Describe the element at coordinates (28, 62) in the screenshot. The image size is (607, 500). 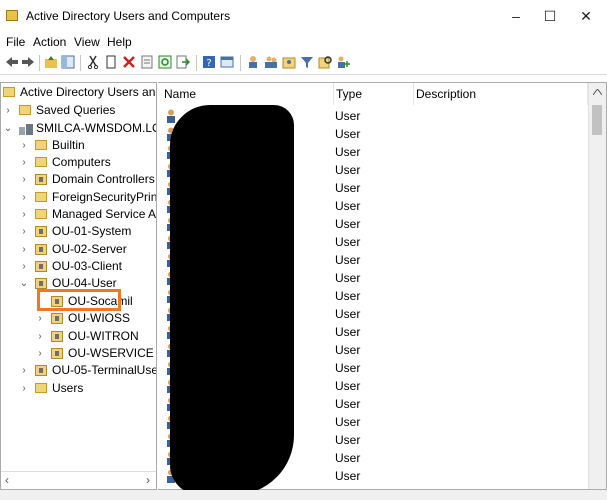
I see `forward-icon` at that location.